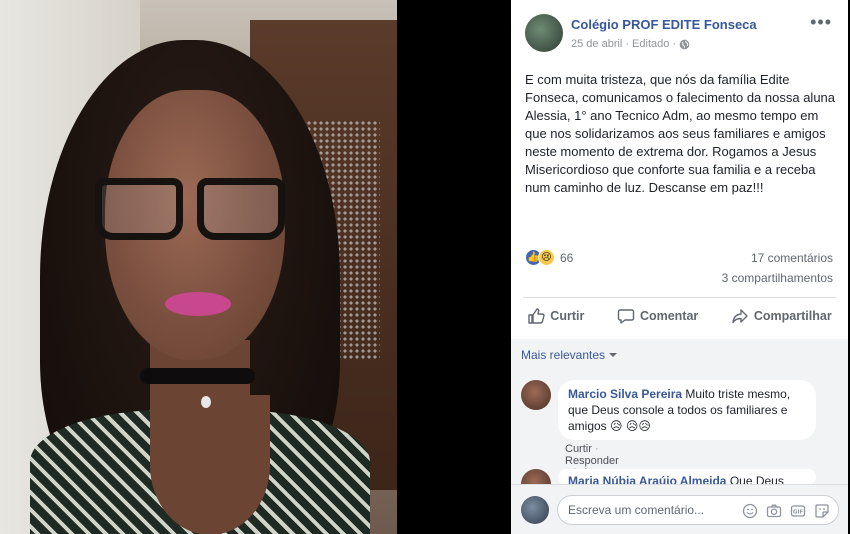 The height and width of the screenshot is (534, 850). What do you see at coordinates (679, 509) in the screenshot?
I see `comment-composer: Escreva um comentário... GIF` at bounding box center [679, 509].